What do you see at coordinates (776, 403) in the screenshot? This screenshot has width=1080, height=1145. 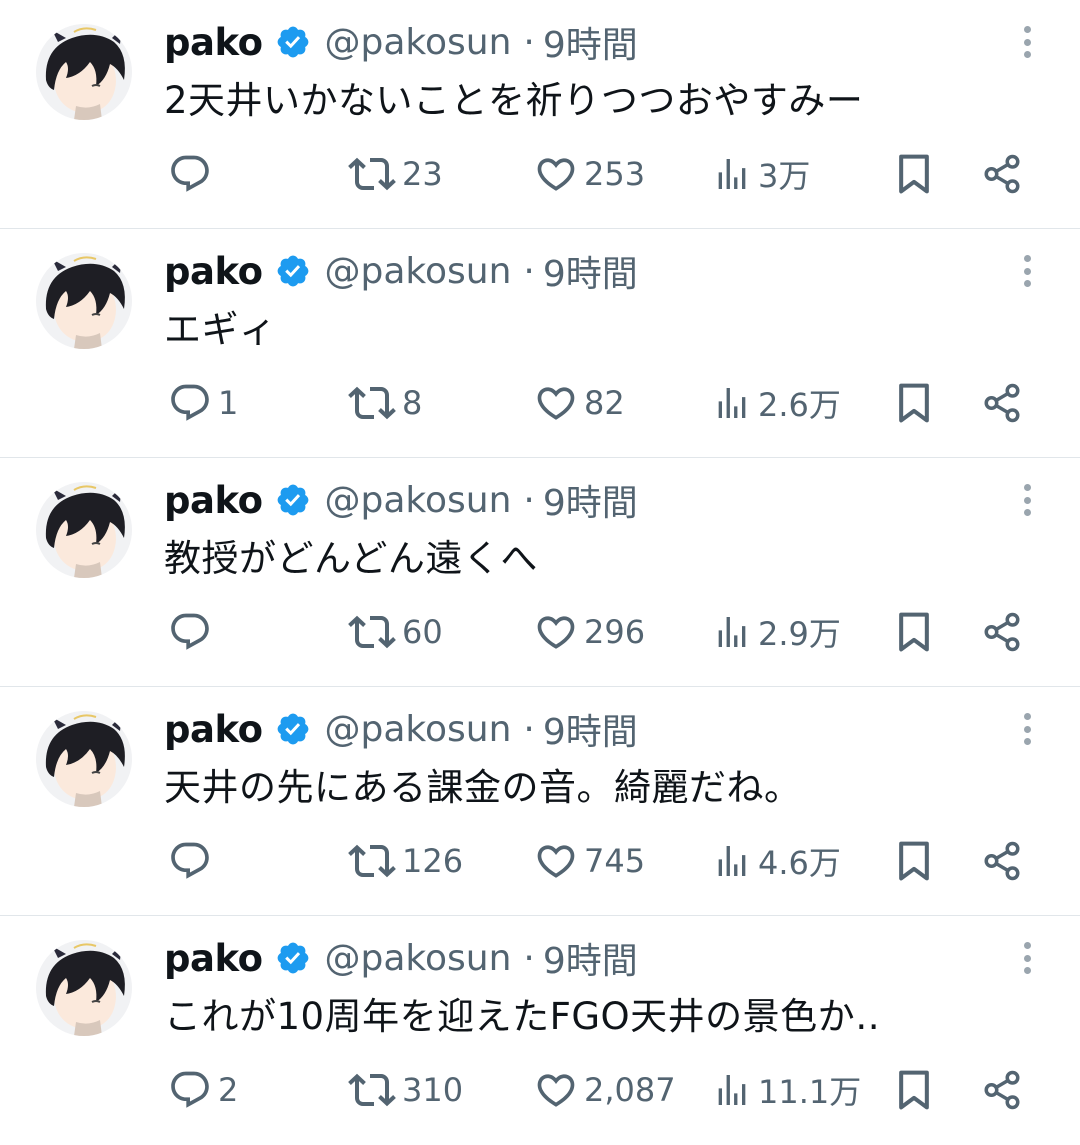 I see `views-button: 2.6万` at bounding box center [776, 403].